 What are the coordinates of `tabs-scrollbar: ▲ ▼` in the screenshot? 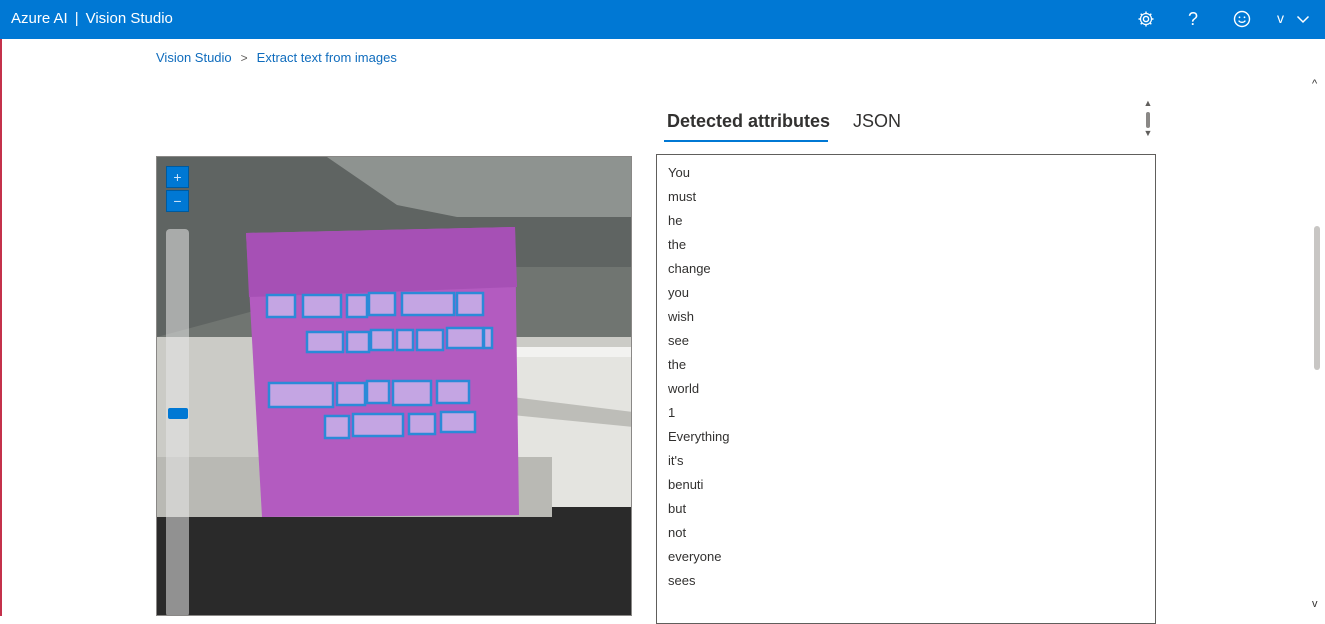 It's located at (1148, 120).